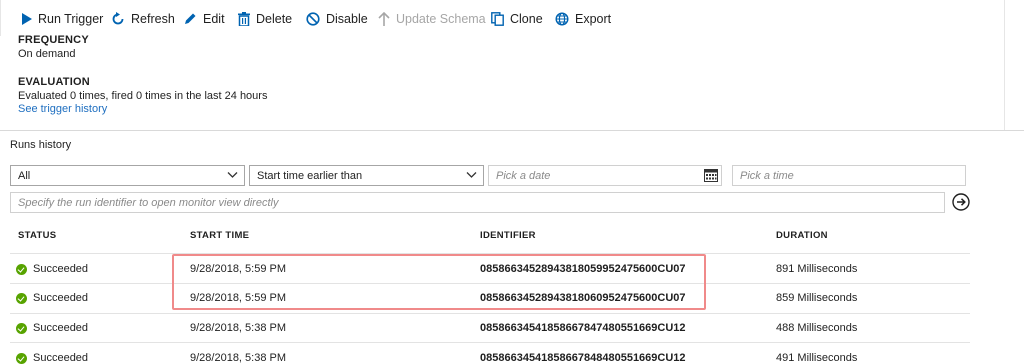  What do you see at coordinates (118, 18) in the screenshot?
I see `refresh-icon` at bounding box center [118, 18].